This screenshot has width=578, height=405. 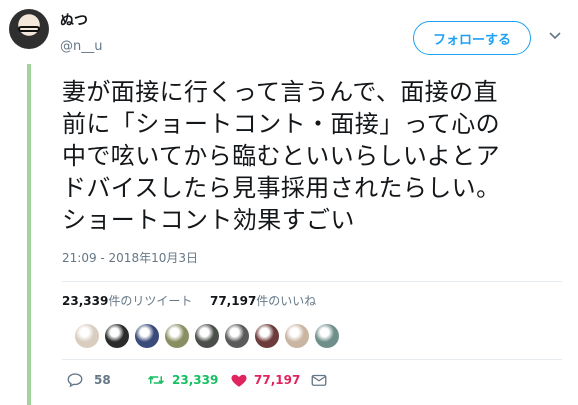 What do you see at coordinates (150, 301) in the screenshot?
I see `retweet-count-label: 件のリツイート` at bounding box center [150, 301].